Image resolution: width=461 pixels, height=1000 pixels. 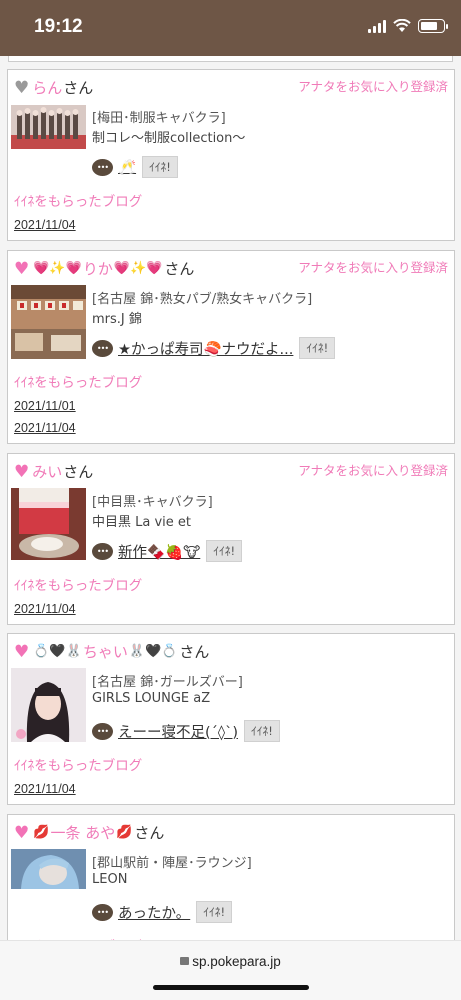 What do you see at coordinates (57, 268) in the screenshot?
I see `name-emoji-prefix: 💗✨💗` at bounding box center [57, 268].